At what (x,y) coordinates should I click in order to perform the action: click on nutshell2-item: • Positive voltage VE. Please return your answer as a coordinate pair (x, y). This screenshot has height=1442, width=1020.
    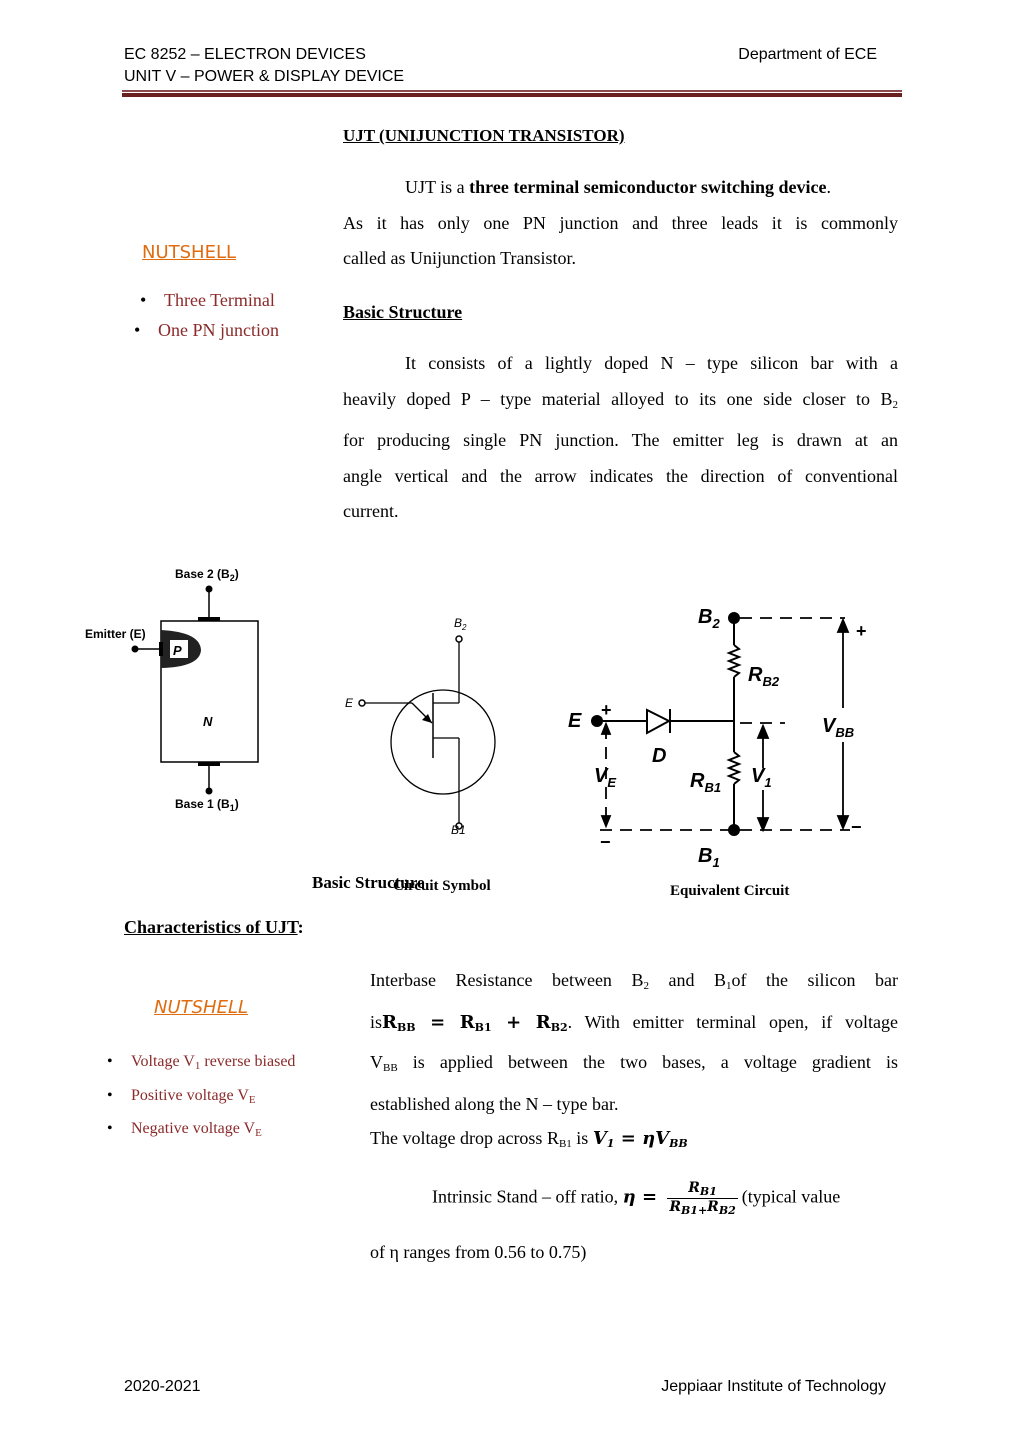
    Looking at the image, I should click on (181, 1096).